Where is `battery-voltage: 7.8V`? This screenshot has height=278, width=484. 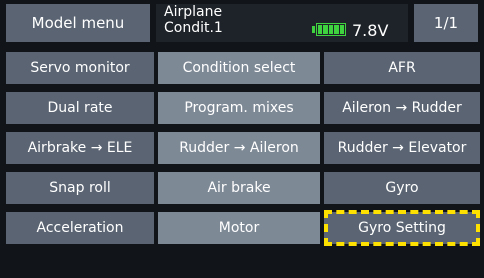
battery-voltage: 7.8V is located at coordinates (370, 30).